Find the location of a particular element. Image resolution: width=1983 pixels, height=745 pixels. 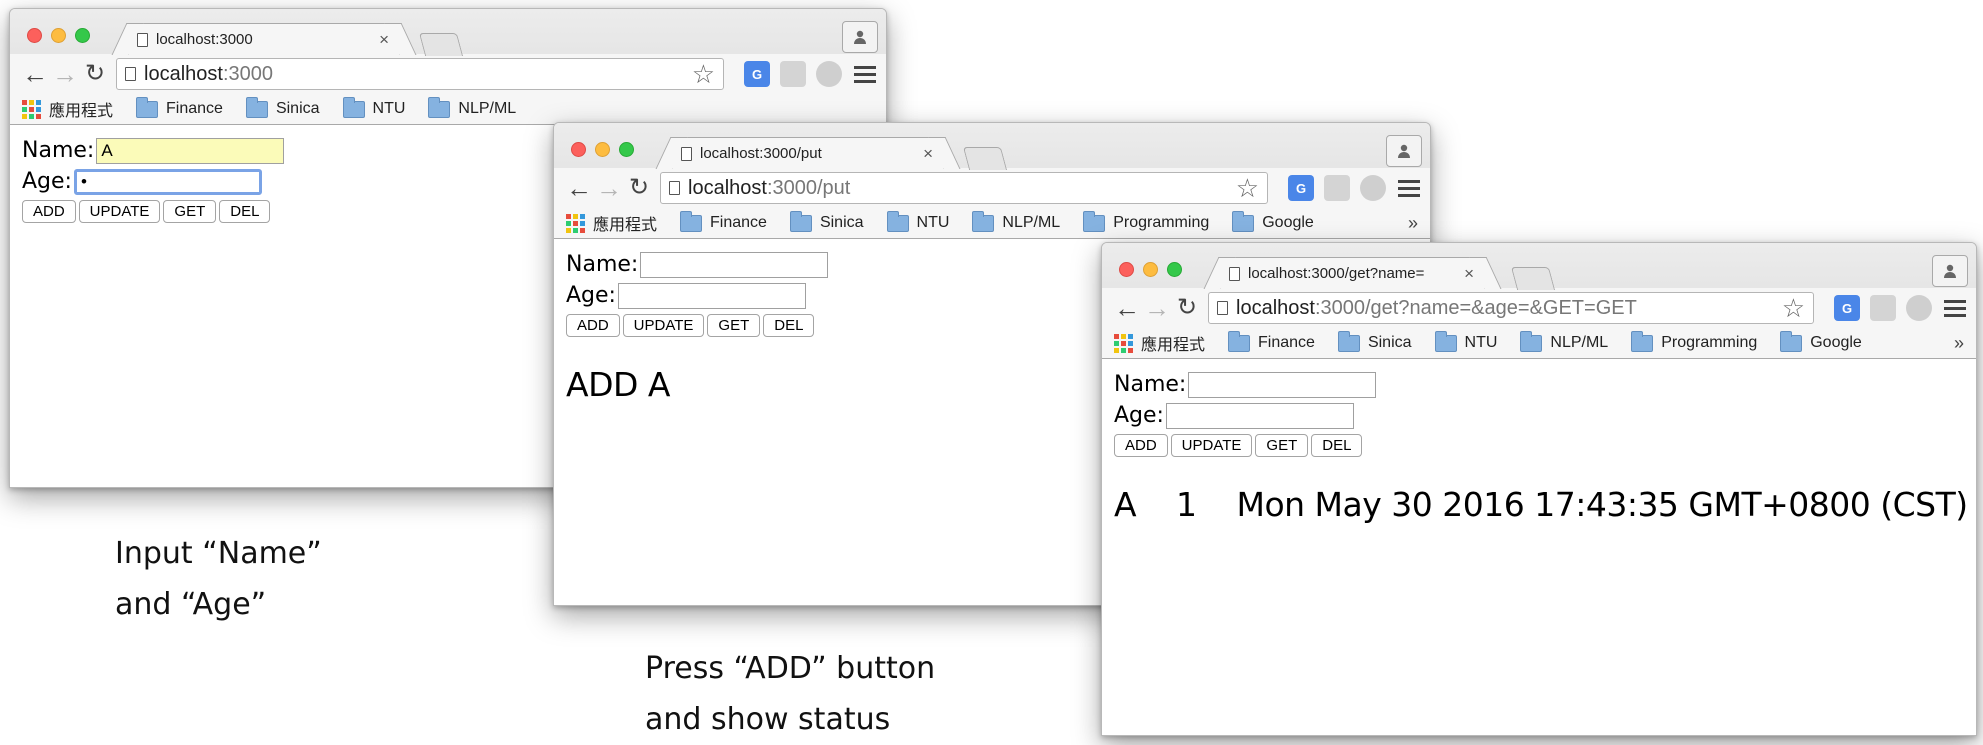

address-bar: localhost:3000/put ☆ is located at coordinates (964, 188).